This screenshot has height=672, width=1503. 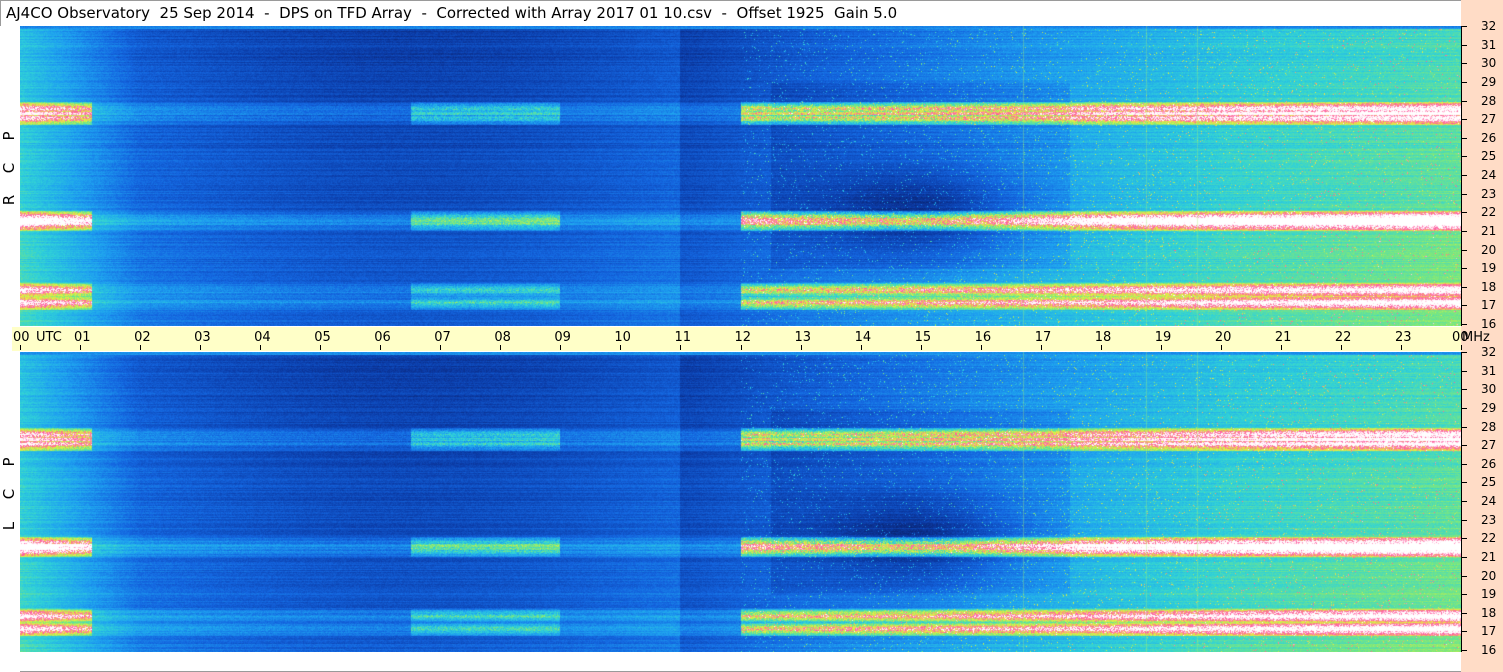 What do you see at coordinates (1343, 337) in the screenshot?
I see `utc-tick-label: 22` at bounding box center [1343, 337].